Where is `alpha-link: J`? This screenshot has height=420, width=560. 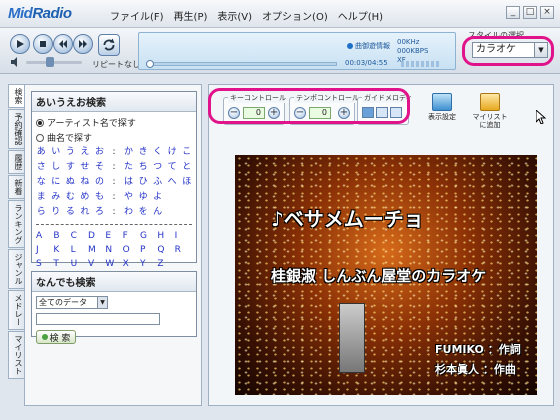
alpha-link: J is located at coordinates (44, 250).